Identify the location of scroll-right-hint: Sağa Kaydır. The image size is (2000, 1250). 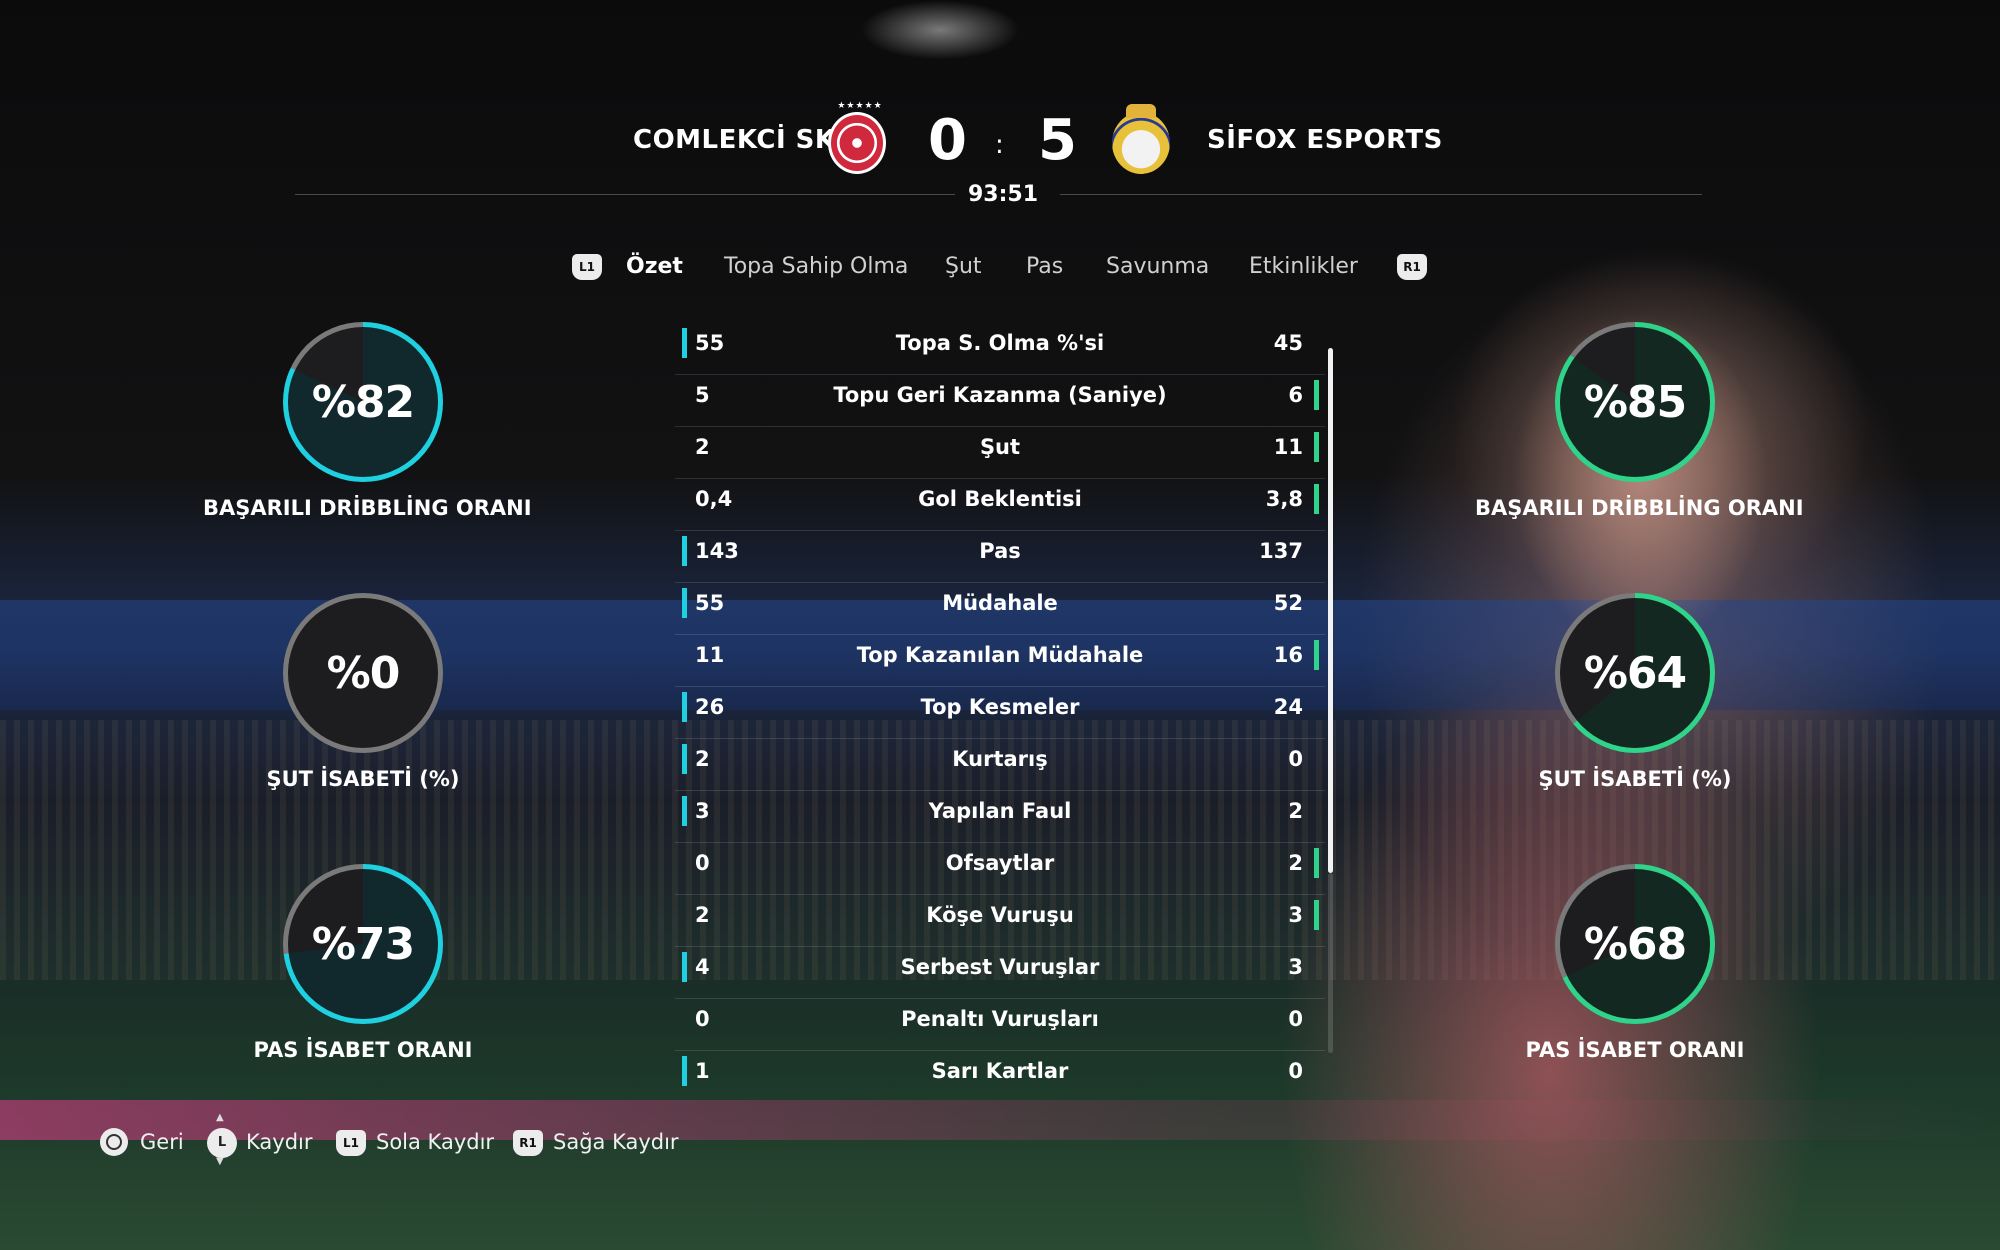
(616, 1142).